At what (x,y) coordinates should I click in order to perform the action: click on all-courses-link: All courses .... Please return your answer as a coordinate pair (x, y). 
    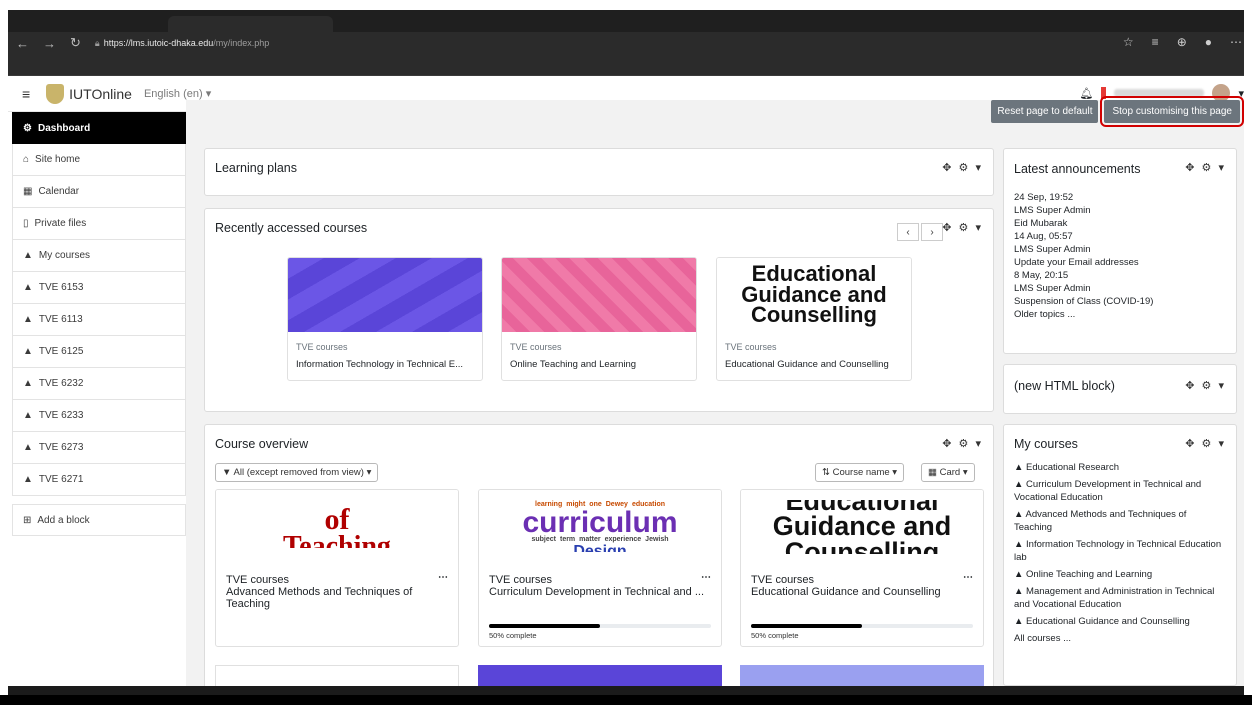
    Looking at the image, I should click on (1120, 638).